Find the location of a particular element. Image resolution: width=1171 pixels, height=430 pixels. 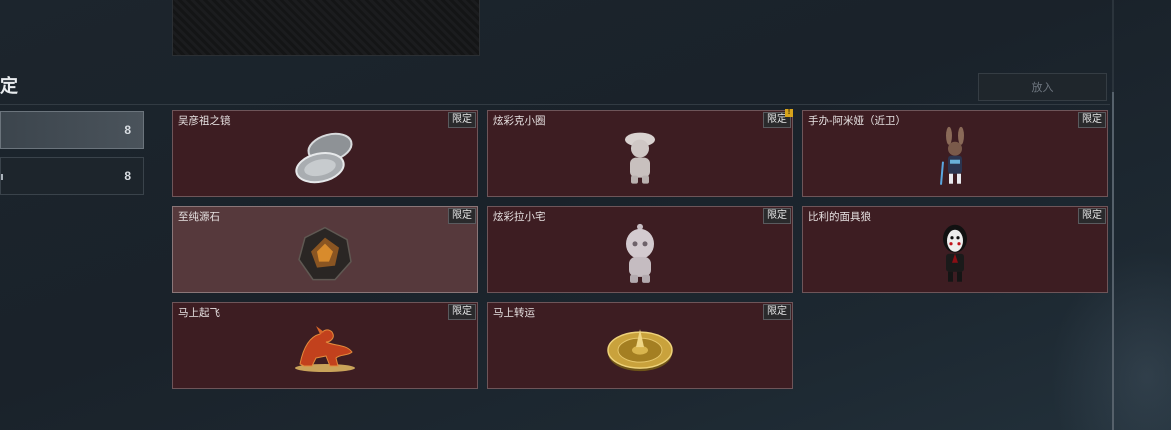

item-name: 手办-阿米娅（近卫） is located at coordinates (857, 121).